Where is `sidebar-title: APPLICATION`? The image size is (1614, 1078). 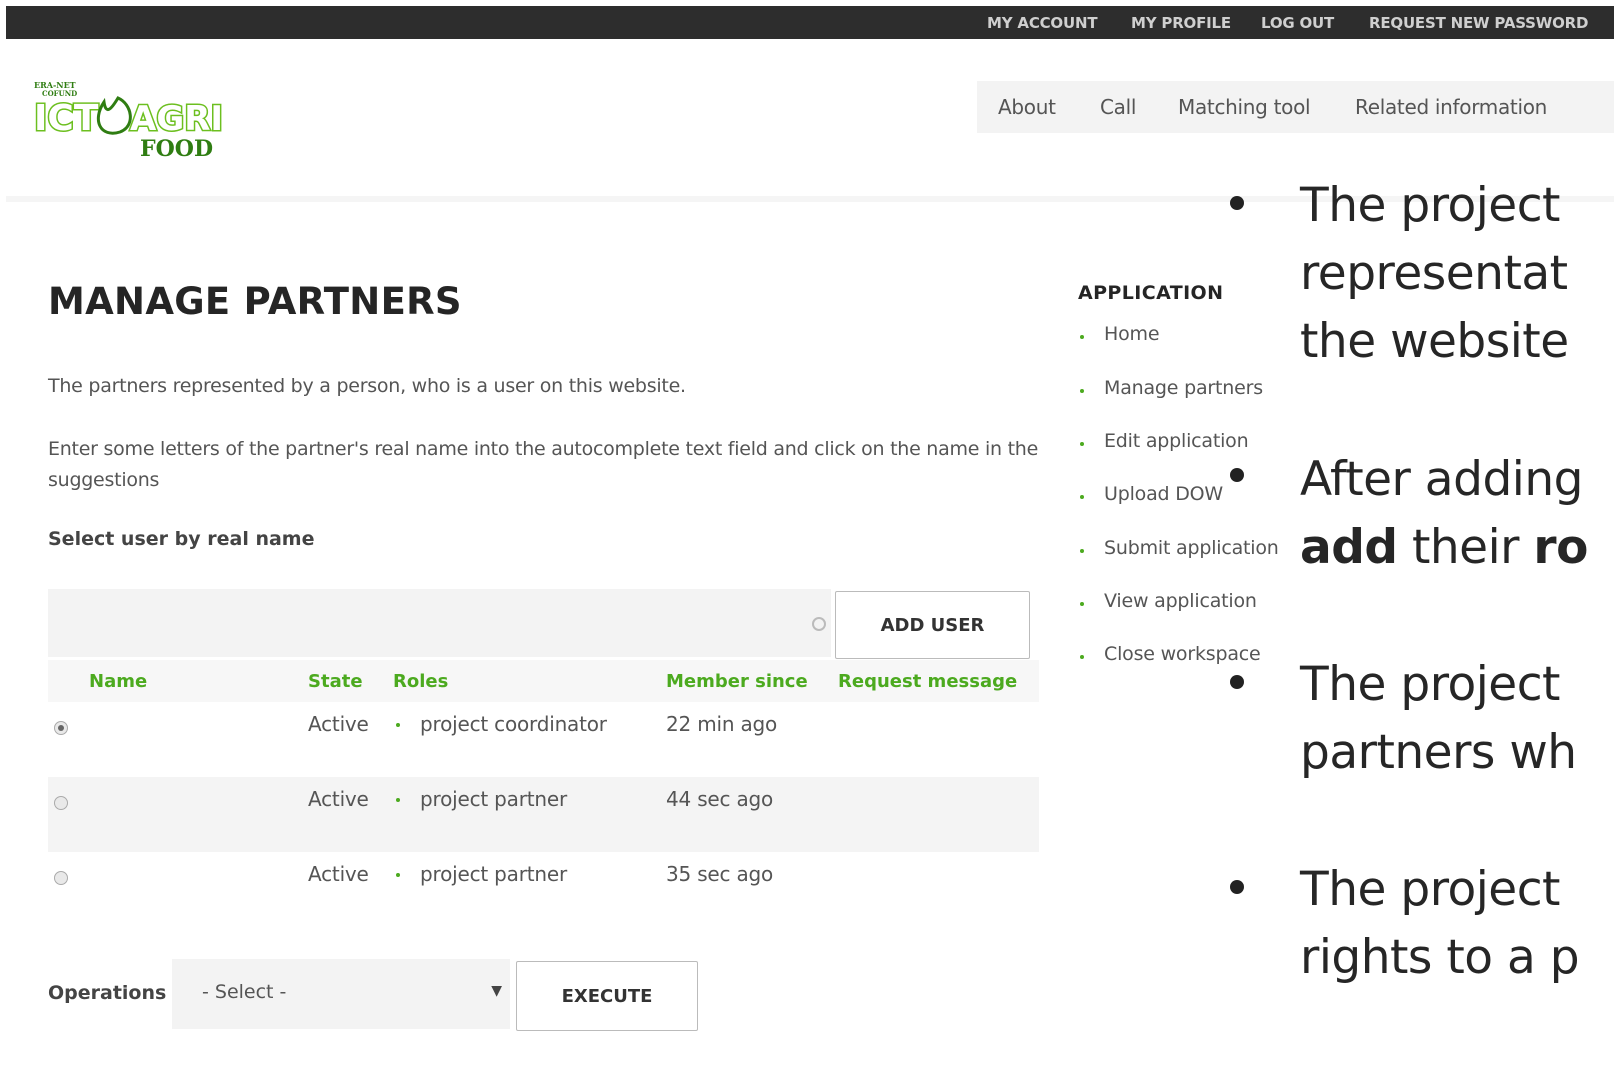
sidebar-title: APPLICATION is located at coordinates (1151, 293).